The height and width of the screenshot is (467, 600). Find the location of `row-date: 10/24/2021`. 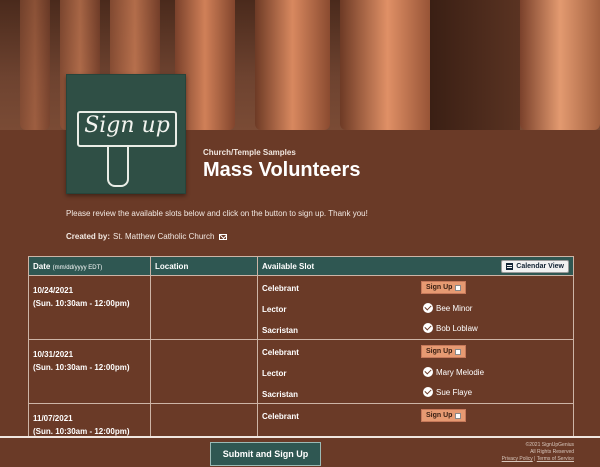

row-date: 10/24/2021 is located at coordinates (53, 290).